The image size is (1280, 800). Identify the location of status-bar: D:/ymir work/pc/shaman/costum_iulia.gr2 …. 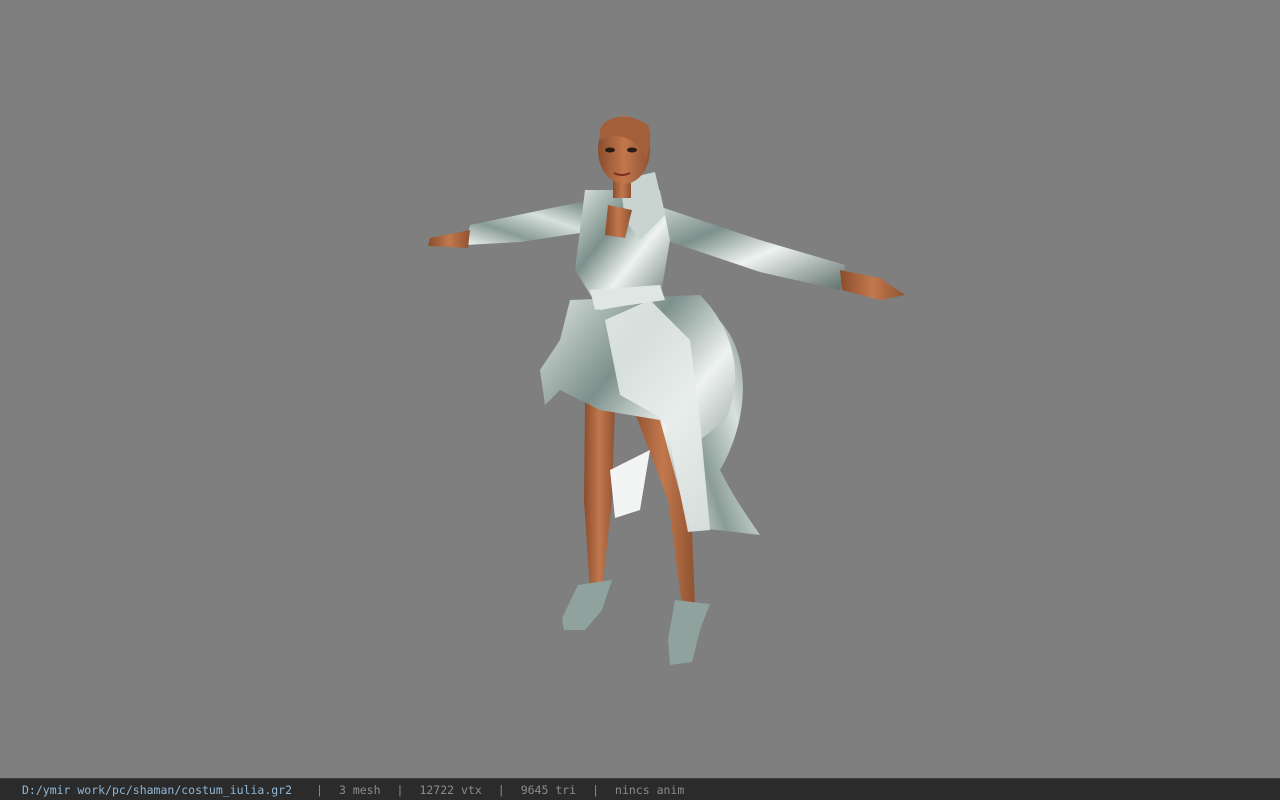
(640, 789).